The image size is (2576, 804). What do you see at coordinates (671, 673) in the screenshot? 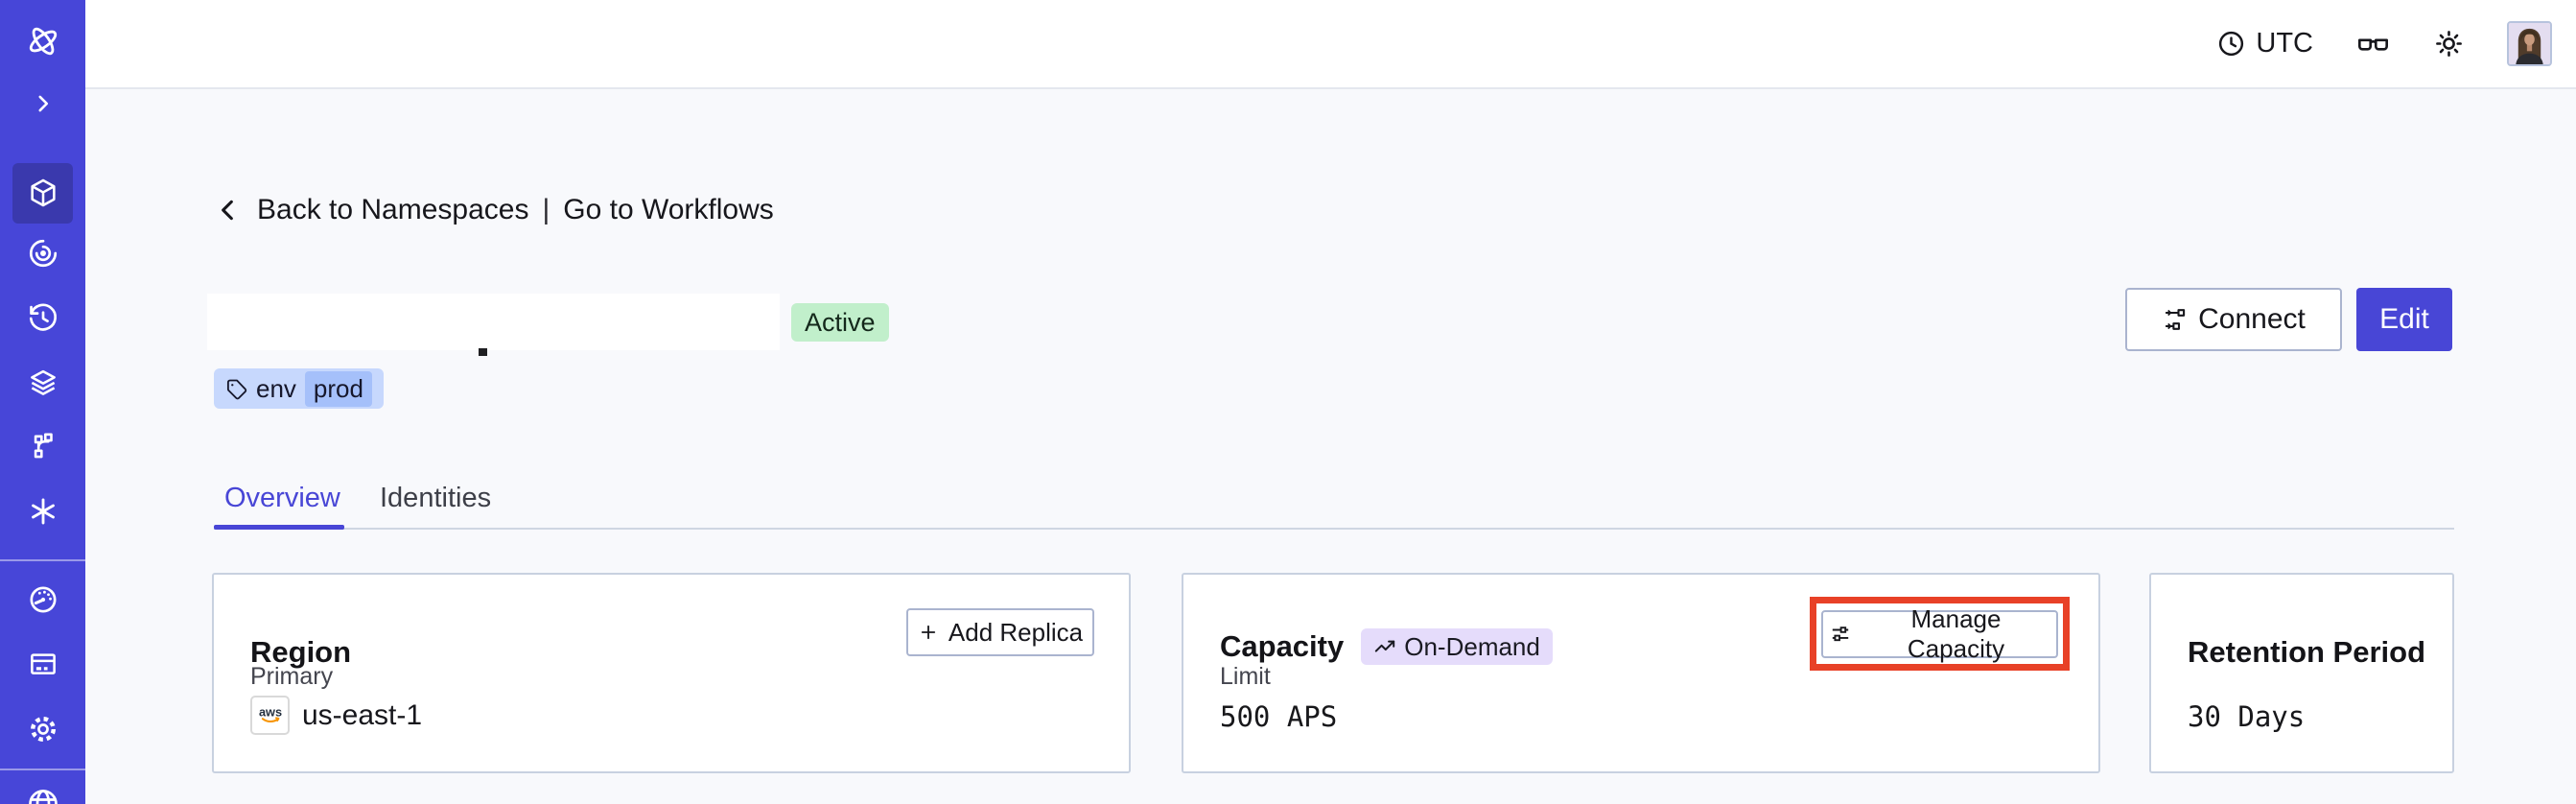
I see `region-card: Region Add Replica Primary aws us-east-1` at bounding box center [671, 673].